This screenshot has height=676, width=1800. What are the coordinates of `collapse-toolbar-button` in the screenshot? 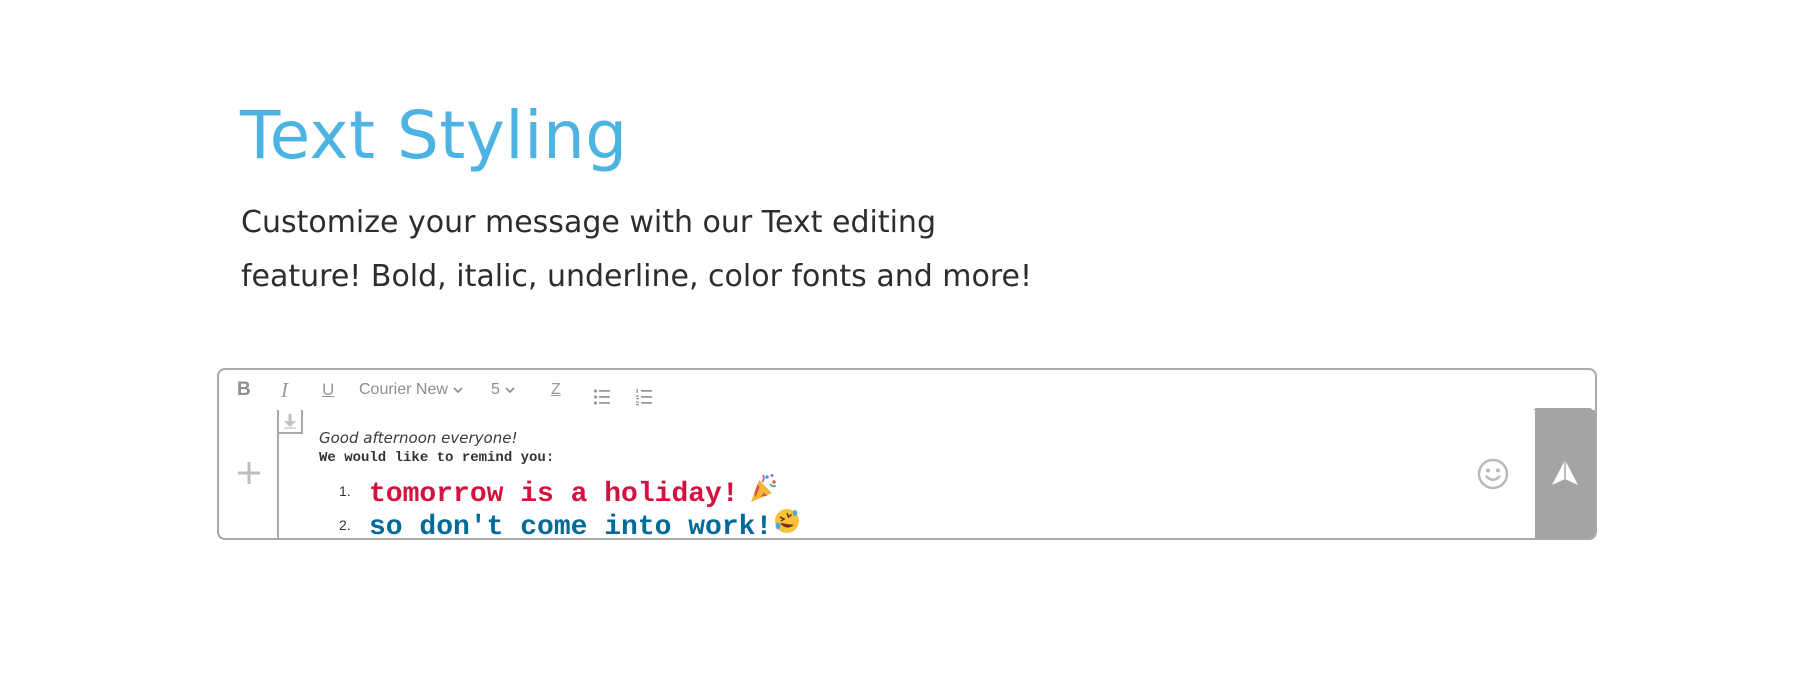 It's located at (291, 422).